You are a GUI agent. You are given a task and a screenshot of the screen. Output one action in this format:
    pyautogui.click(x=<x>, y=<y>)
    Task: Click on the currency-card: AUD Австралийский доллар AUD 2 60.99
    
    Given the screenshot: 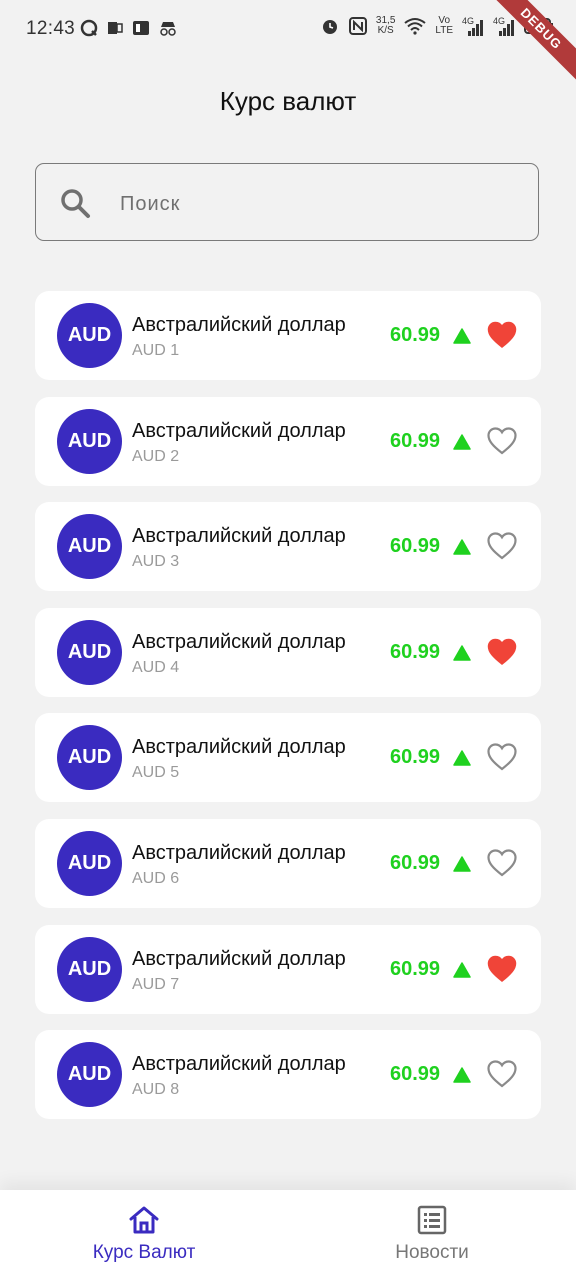 What is the action you would take?
    pyautogui.click(x=288, y=441)
    